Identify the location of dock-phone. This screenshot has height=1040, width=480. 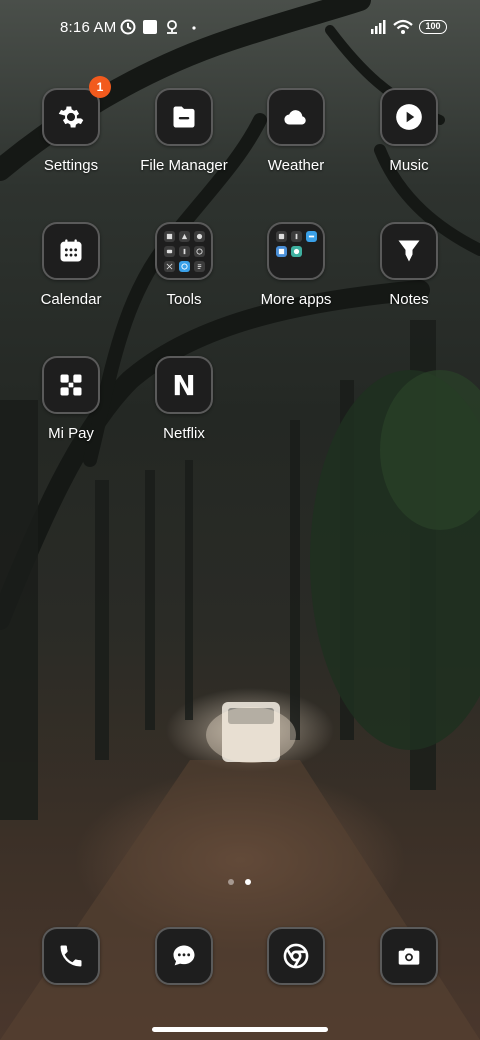
(71, 956).